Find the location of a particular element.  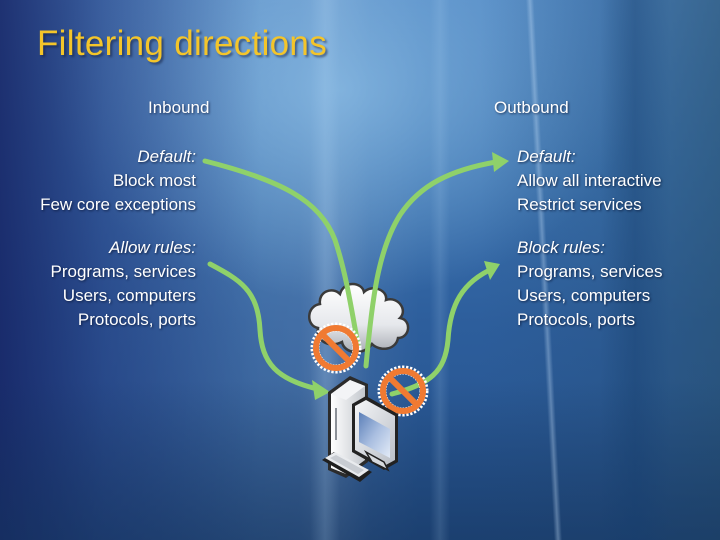

computer-icon is located at coordinates (360, 429).